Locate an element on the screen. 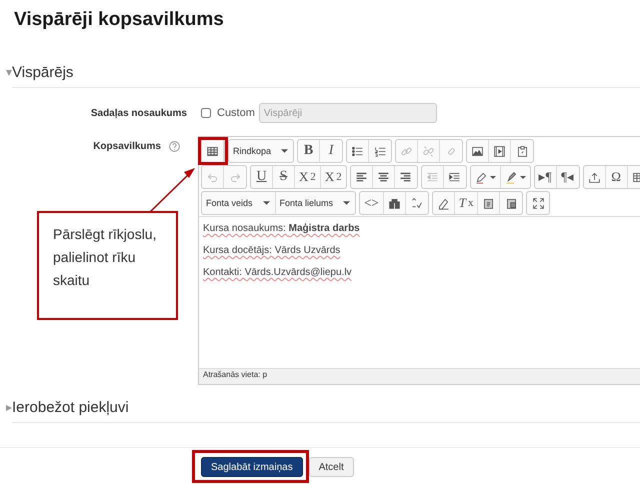  brush-icon is located at coordinates (511, 177).